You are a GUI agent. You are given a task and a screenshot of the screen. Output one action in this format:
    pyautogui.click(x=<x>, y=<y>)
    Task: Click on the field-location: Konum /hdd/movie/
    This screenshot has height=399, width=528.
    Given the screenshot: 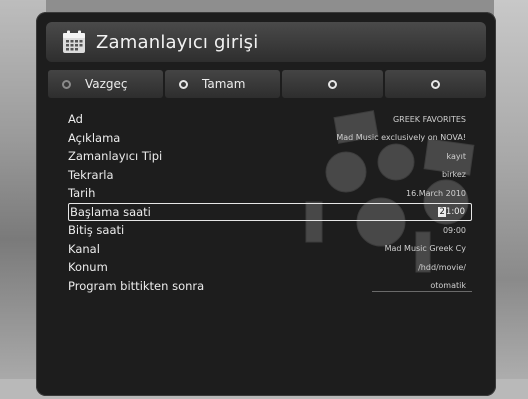 What is the action you would take?
    pyautogui.click(x=270, y=267)
    